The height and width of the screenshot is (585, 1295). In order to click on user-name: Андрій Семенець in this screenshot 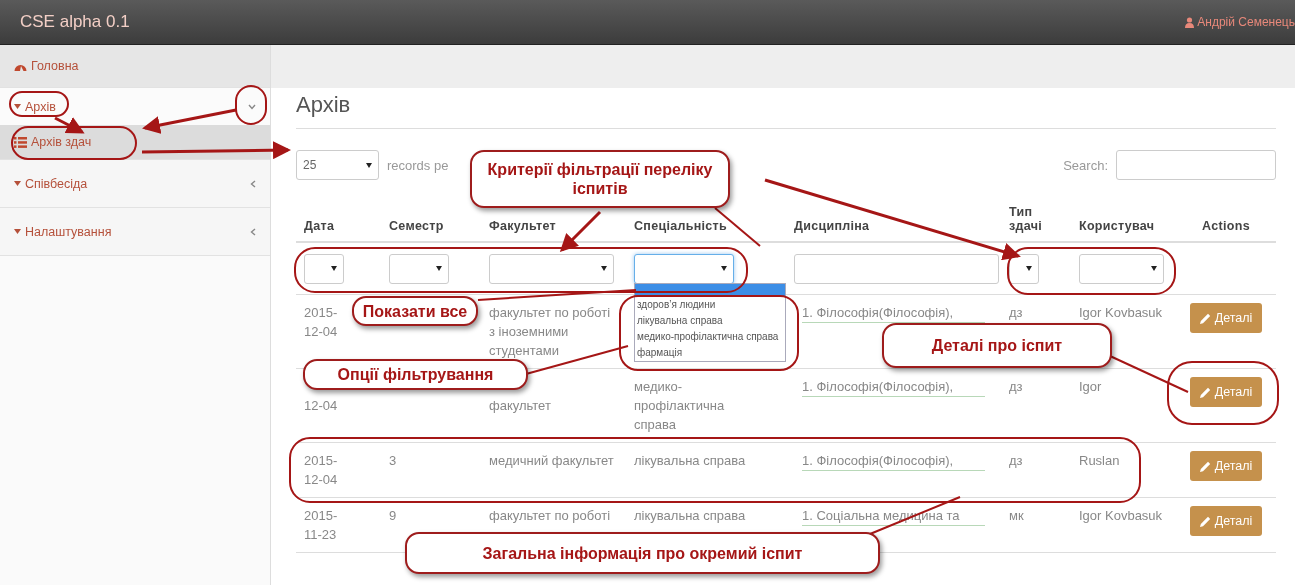, I will do `click(1246, 22)`.